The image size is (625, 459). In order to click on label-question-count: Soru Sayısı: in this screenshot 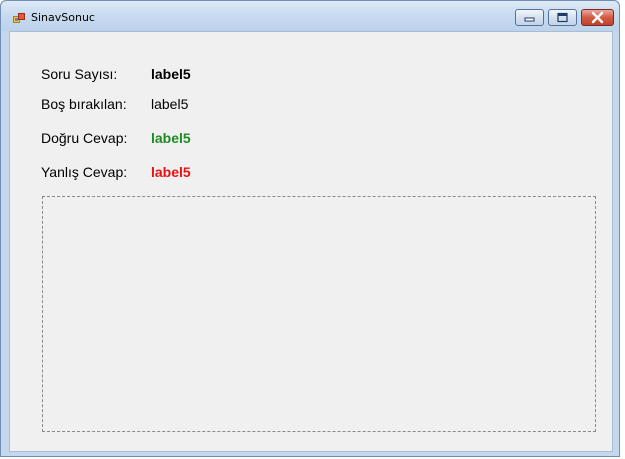, I will do `click(79, 74)`.